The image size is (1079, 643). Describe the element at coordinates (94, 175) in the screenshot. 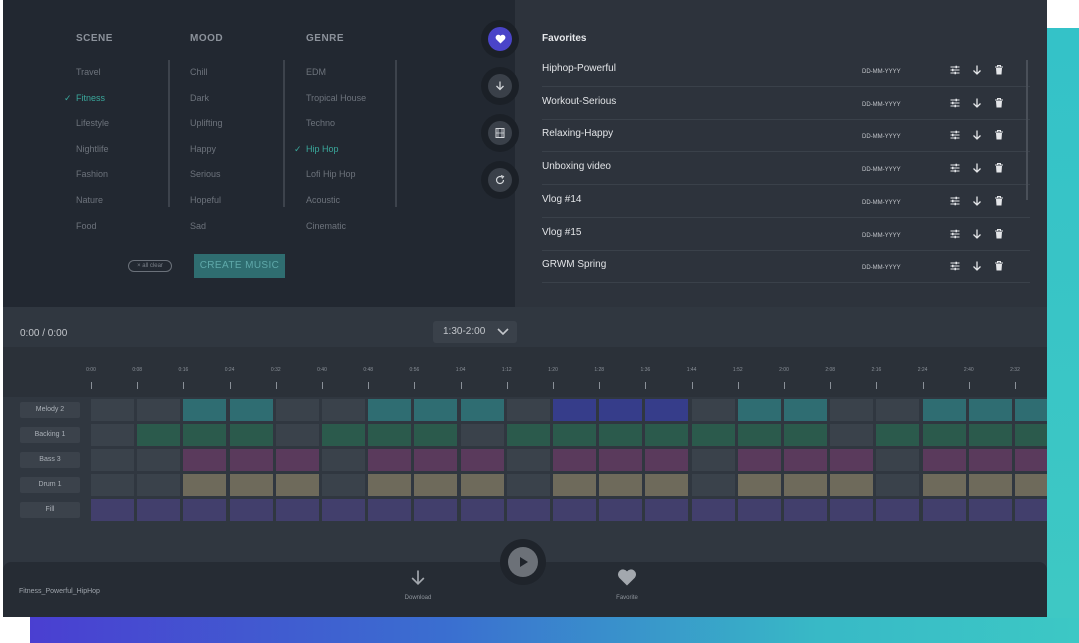

I see `scene-option-fashion: Fashion` at that location.